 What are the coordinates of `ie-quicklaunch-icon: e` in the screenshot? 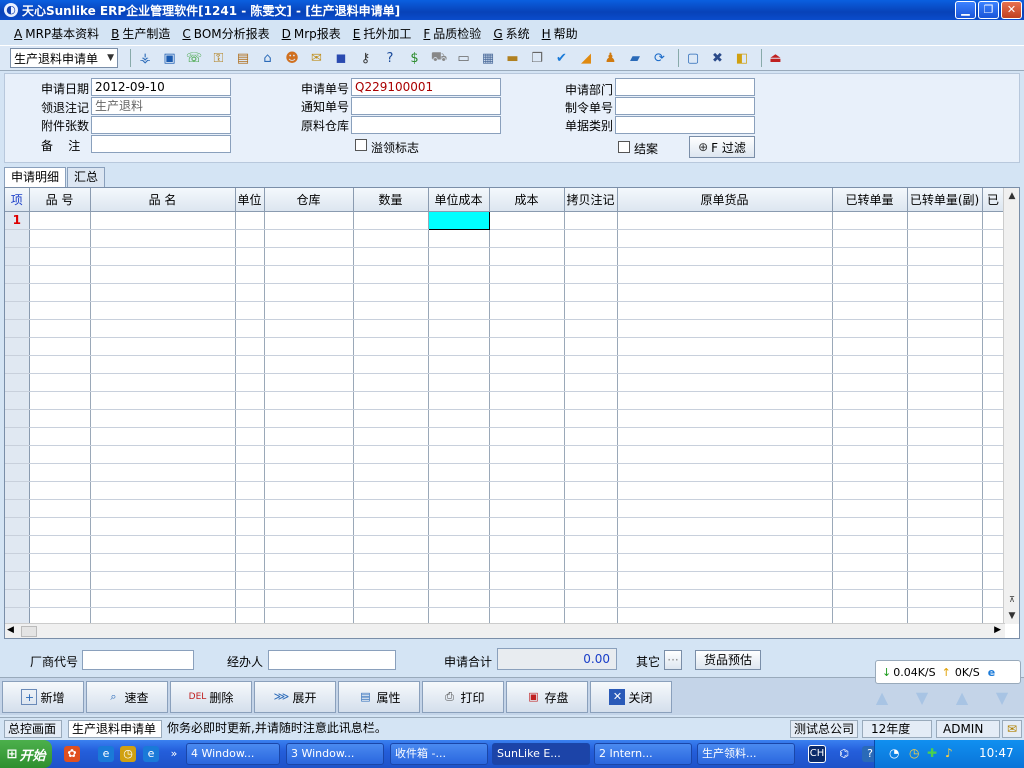 It's located at (106, 754).